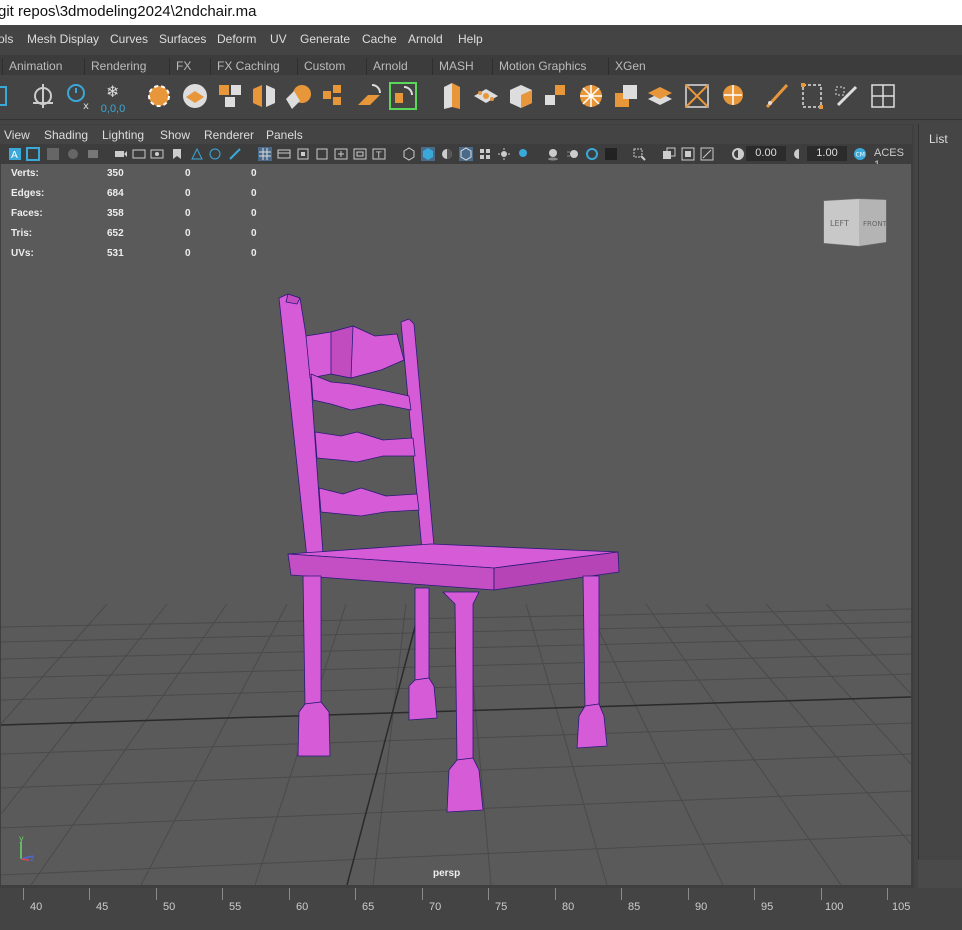  What do you see at coordinates (236, 39) in the screenshot?
I see `menu-deform: Deform` at bounding box center [236, 39].